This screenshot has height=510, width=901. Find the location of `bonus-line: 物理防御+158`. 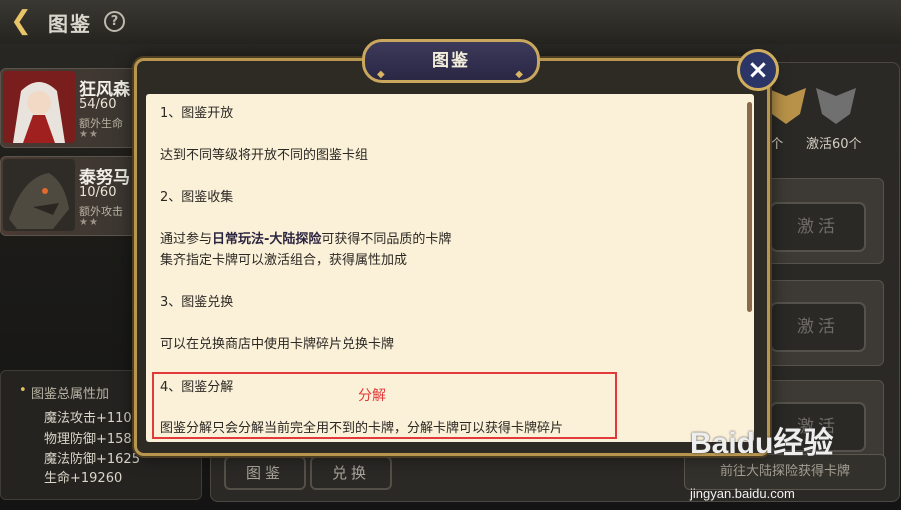

bonus-line: 物理防御+158 is located at coordinates (88, 439).